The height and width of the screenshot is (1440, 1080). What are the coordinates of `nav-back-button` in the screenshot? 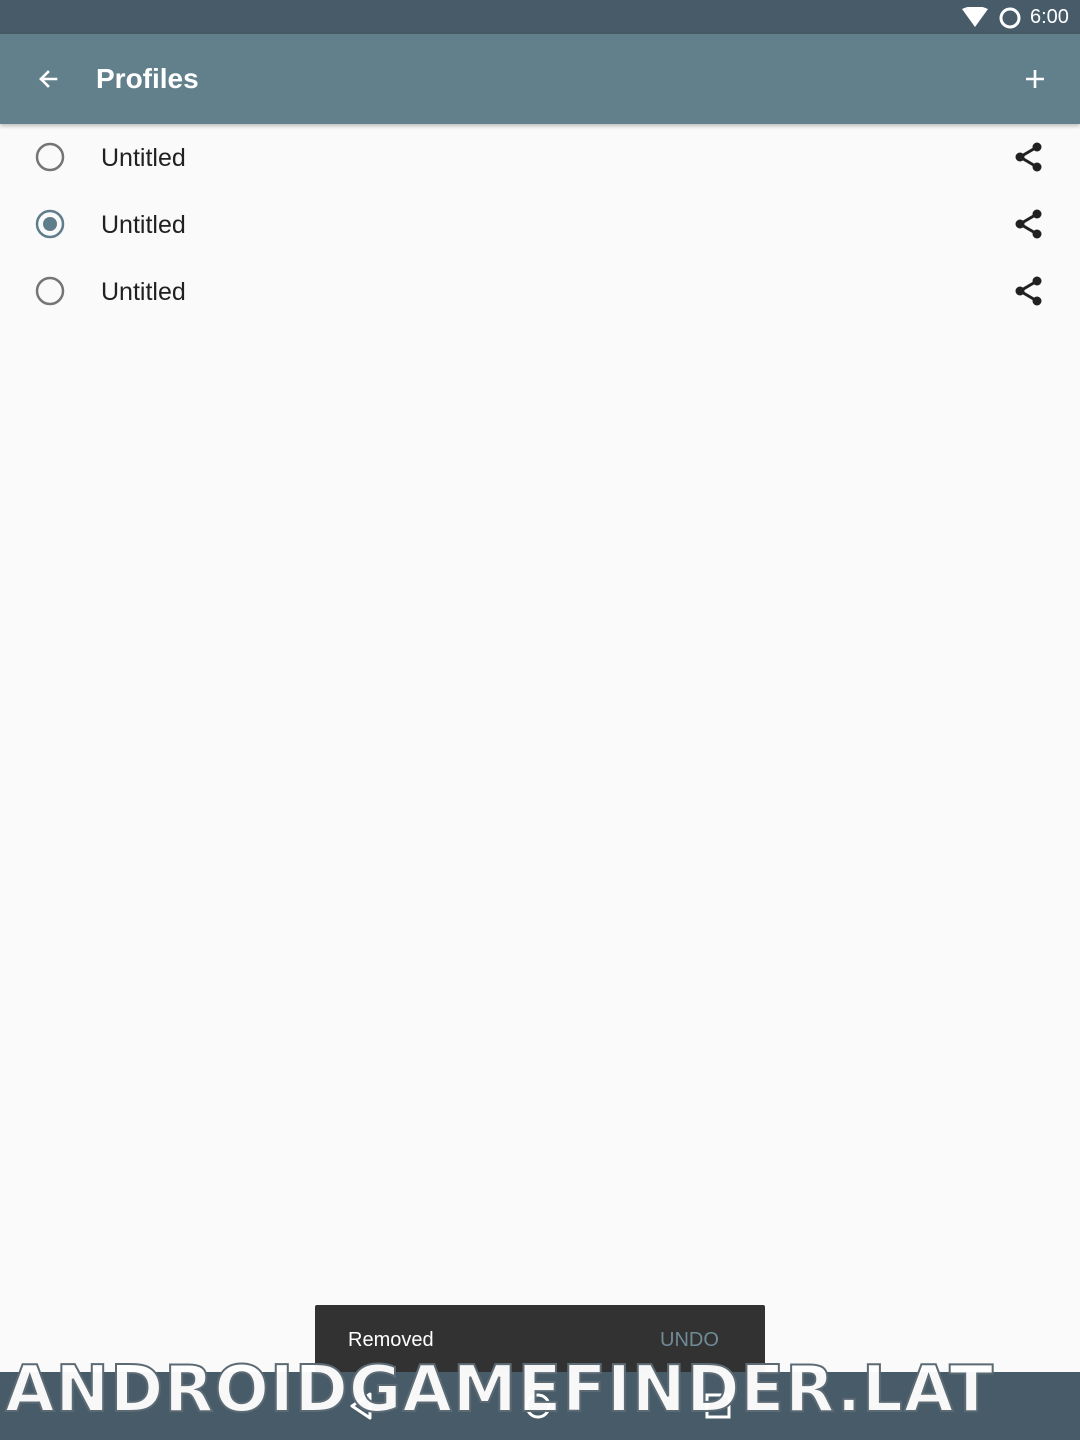 It's located at (362, 1406).